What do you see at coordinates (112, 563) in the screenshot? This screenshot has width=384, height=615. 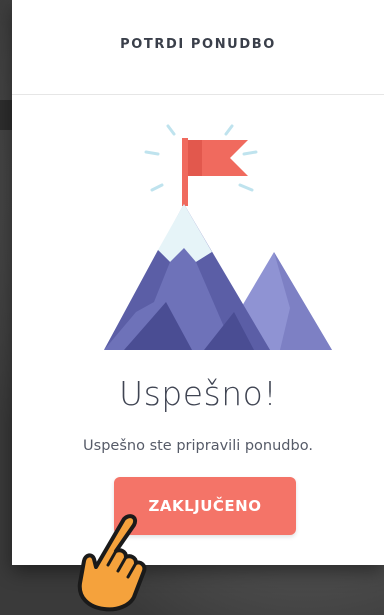 I see `pointing-hand-icon` at bounding box center [112, 563].